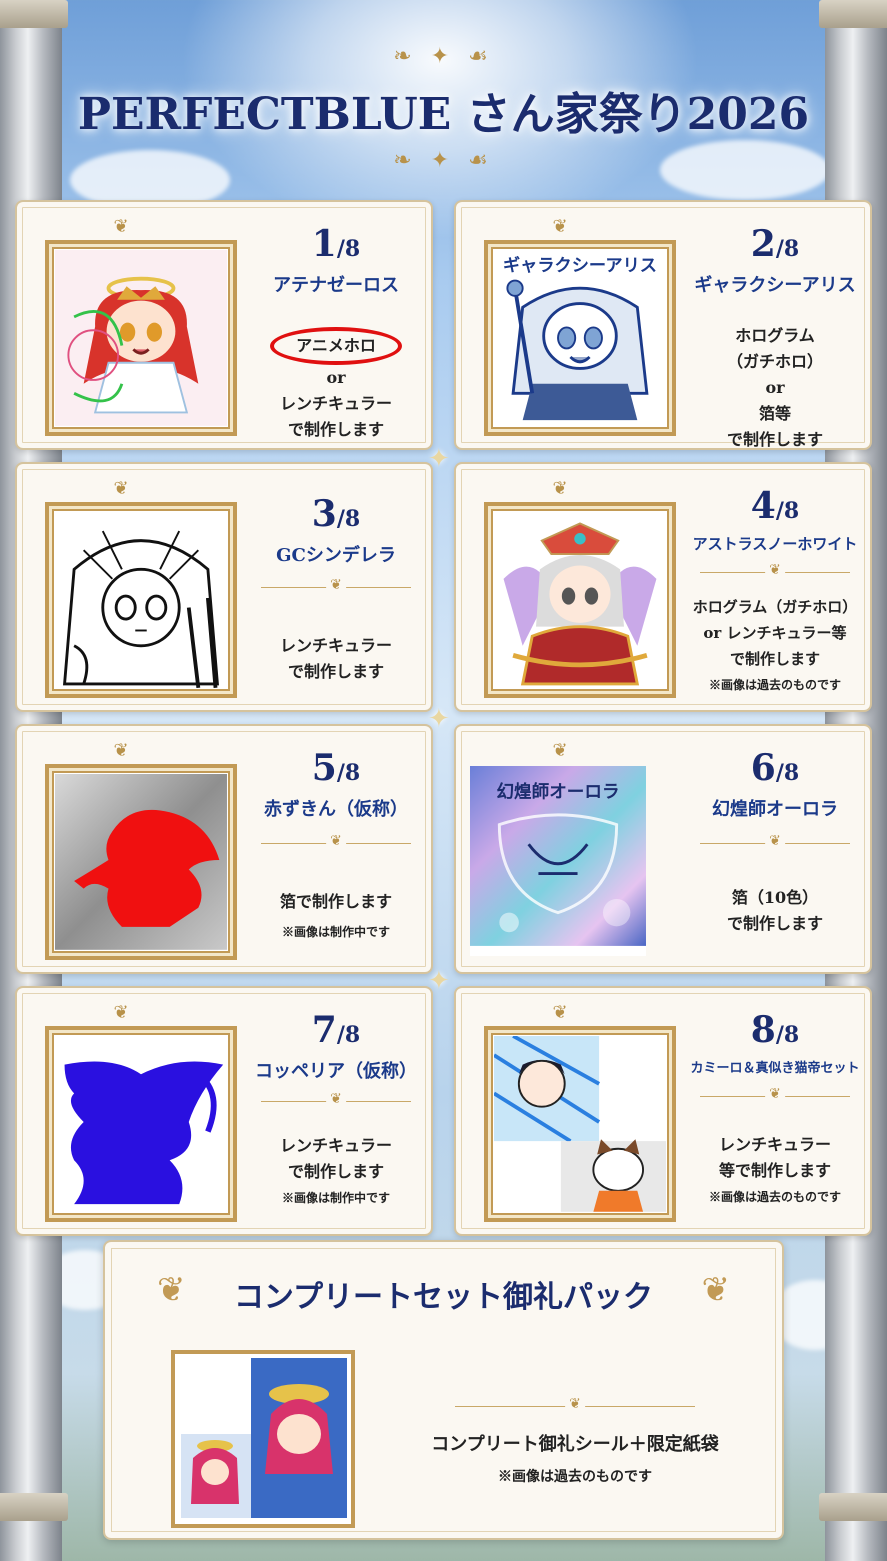  I want to click on sticker-description: レンチキュラー 等で制作します, so click(775, 1158).